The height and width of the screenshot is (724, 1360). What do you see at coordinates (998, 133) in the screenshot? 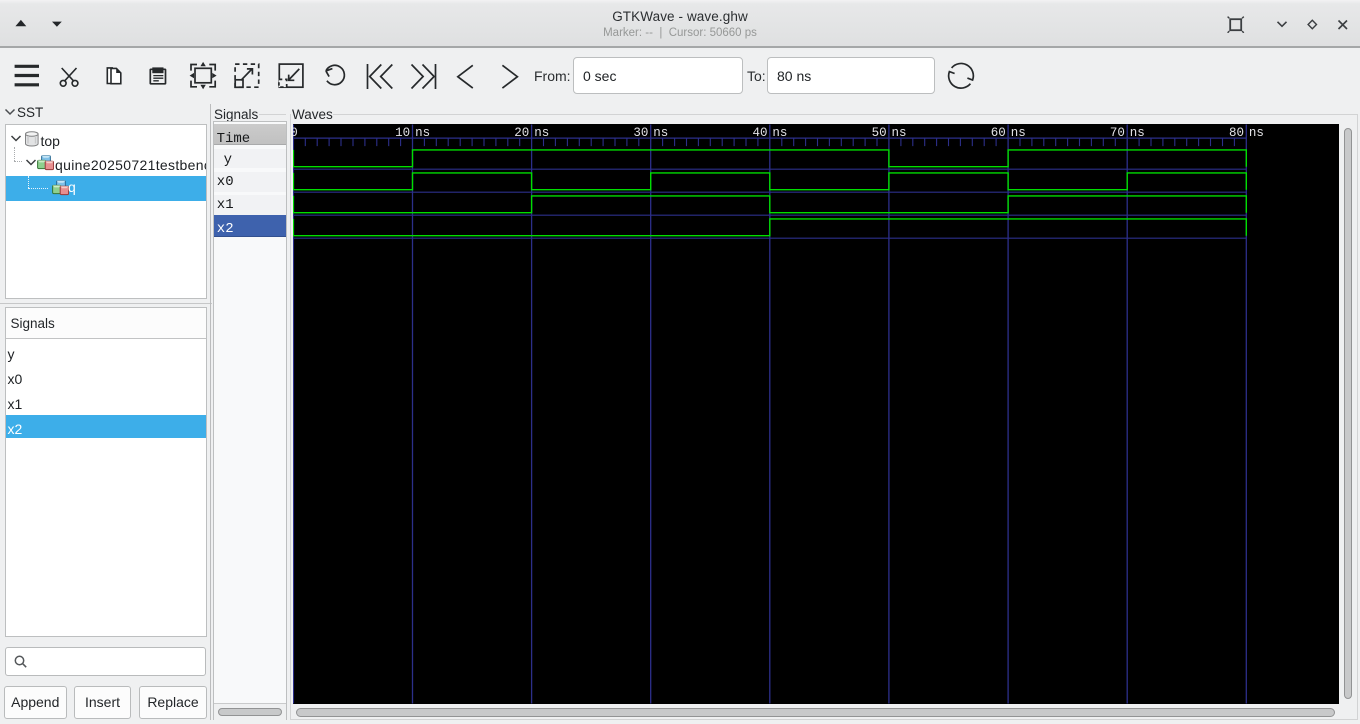
I see `svg-text: 60` at bounding box center [998, 133].